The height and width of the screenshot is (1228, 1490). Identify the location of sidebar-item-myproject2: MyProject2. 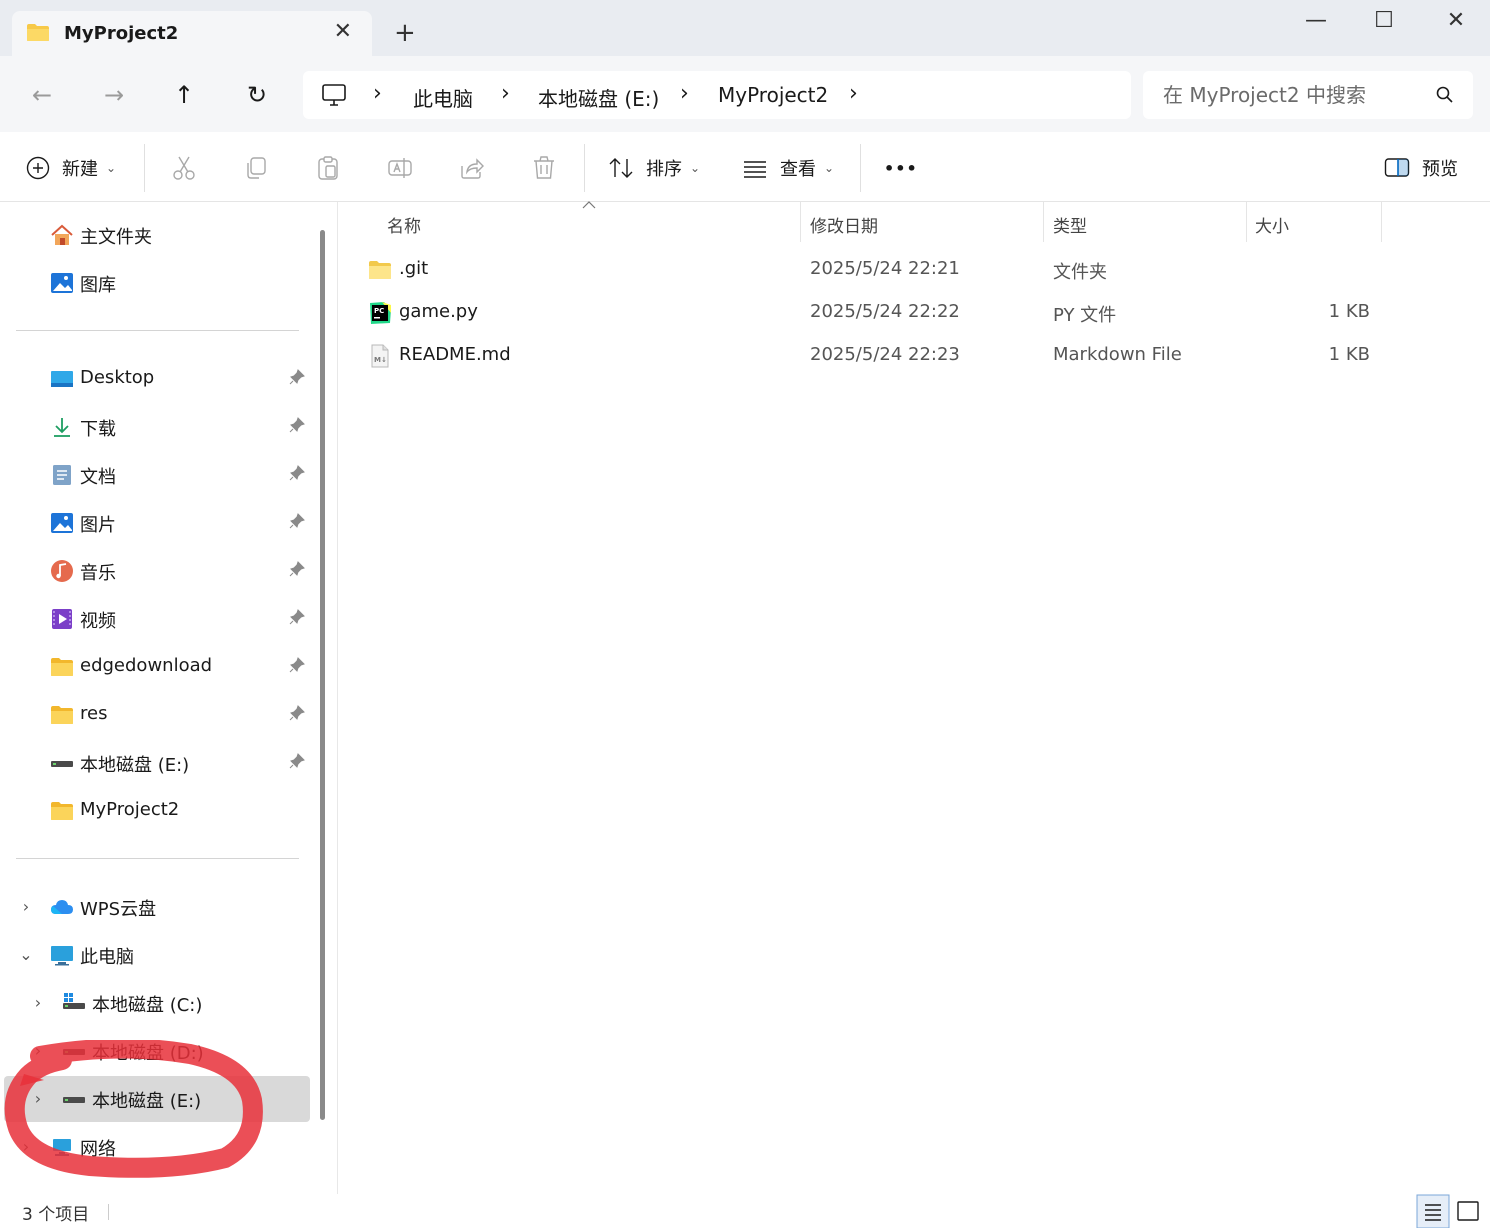
(155, 811).